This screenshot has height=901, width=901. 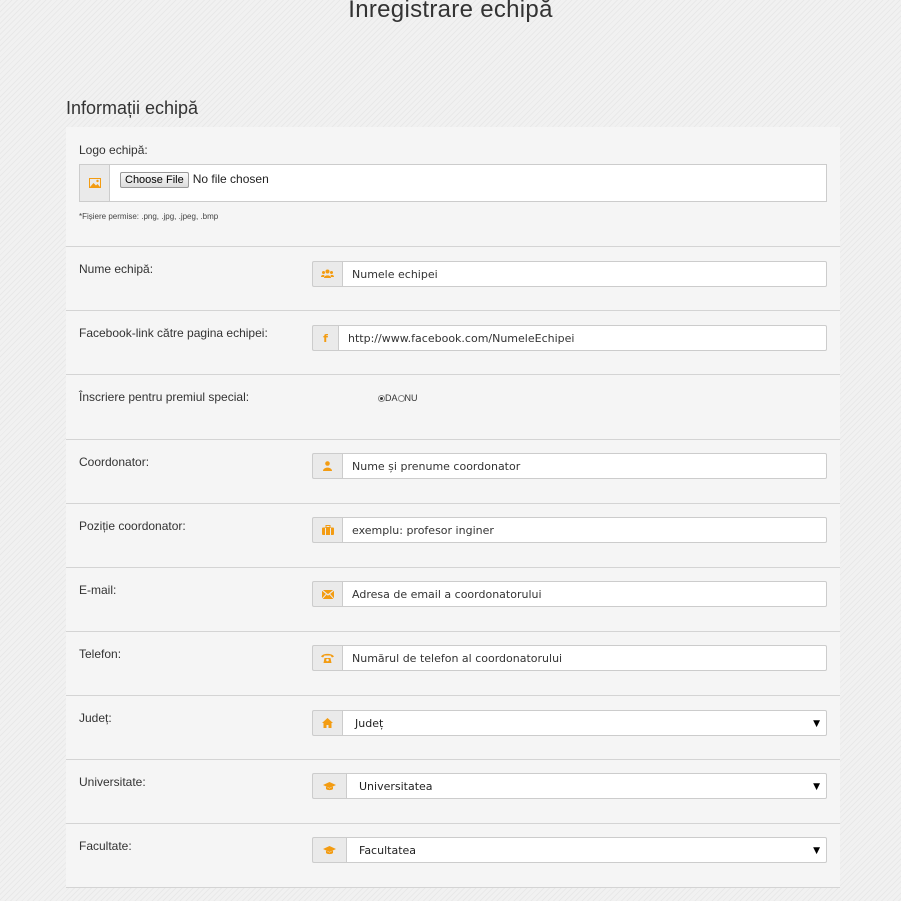 I want to click on briefcase-icon, so click(x=327, y=530).